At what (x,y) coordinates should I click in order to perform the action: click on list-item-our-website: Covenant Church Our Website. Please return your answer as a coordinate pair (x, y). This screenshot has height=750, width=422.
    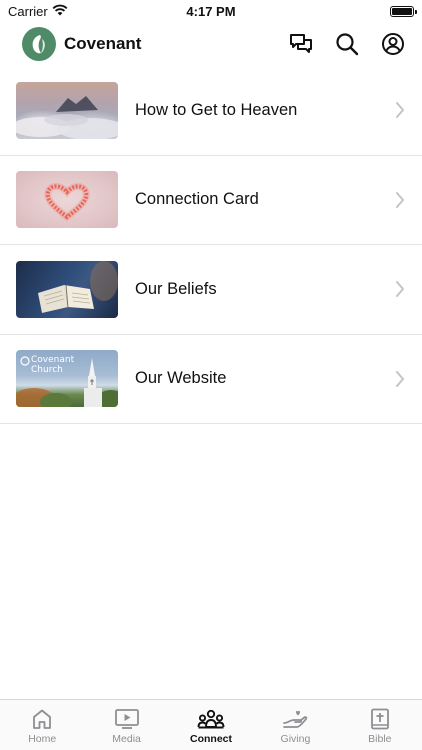
    Looking at the image, I should click on (211, 379).